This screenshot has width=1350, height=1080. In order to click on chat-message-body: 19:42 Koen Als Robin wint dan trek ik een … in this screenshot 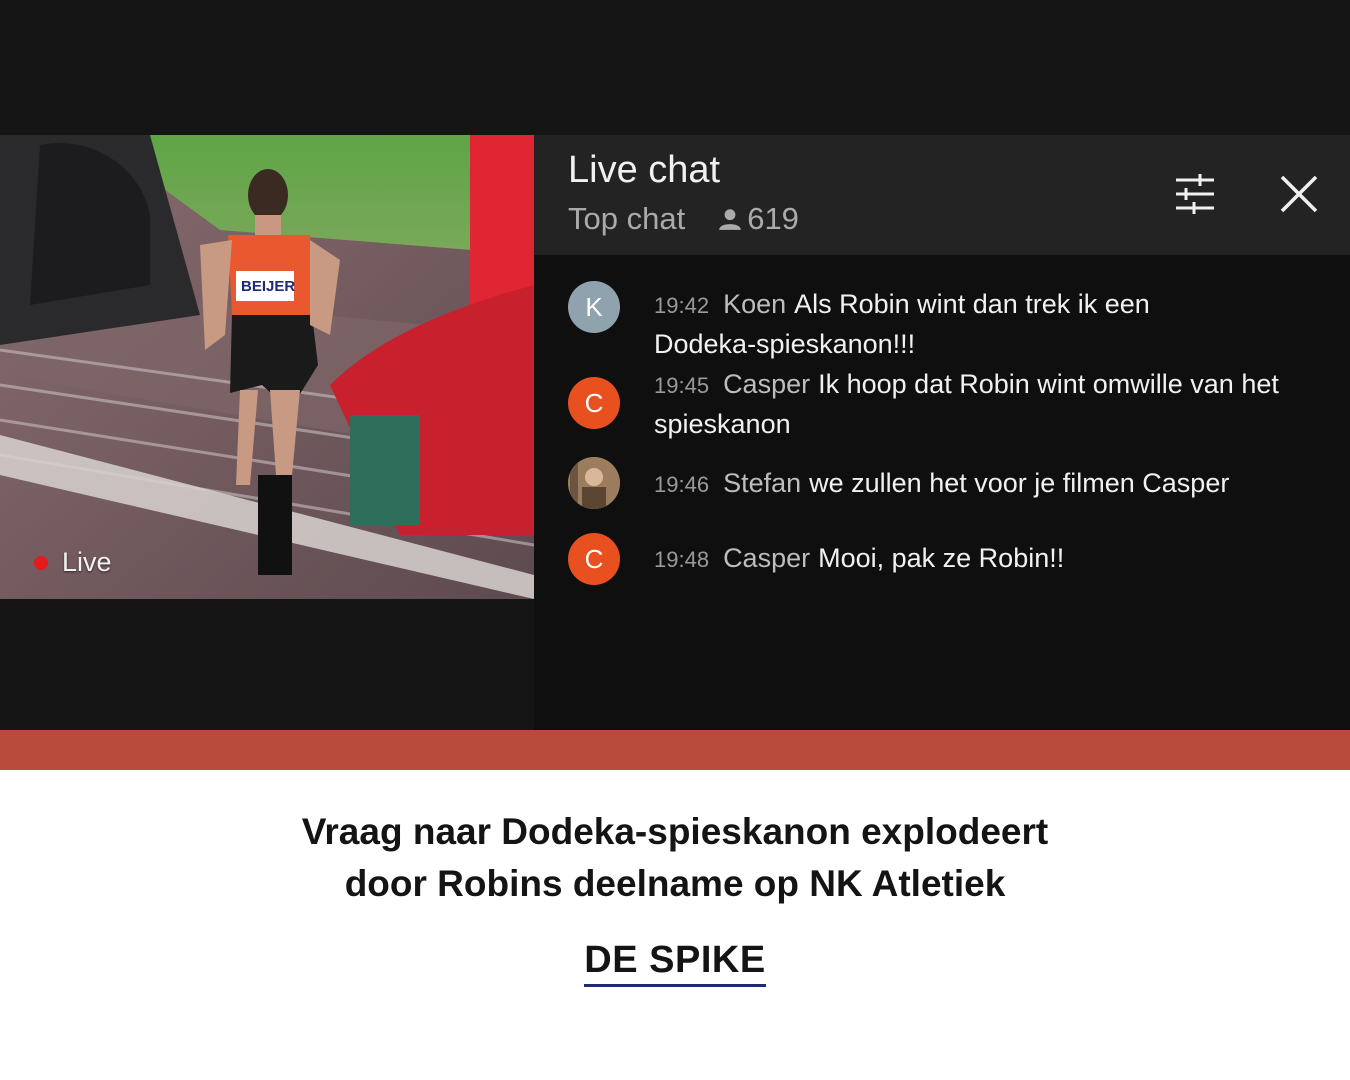, I will do `click(934, 324)`.